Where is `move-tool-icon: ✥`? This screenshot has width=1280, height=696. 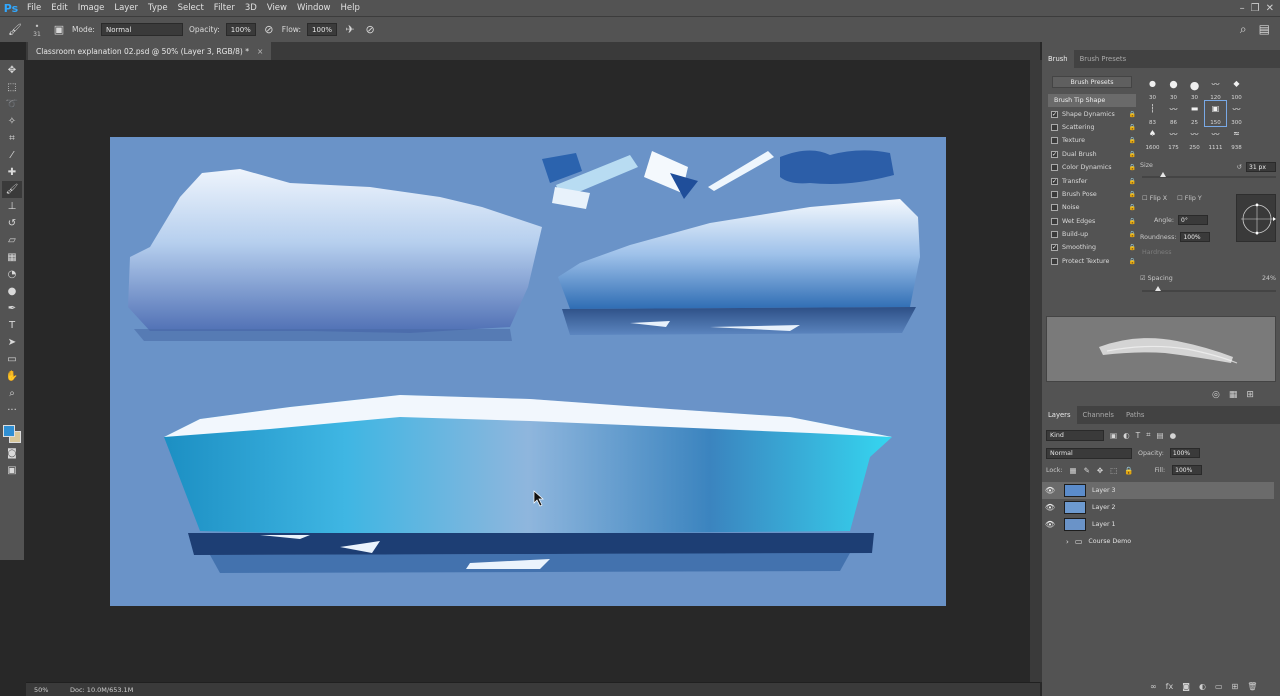 move-tool-icon: ✥ is located at coordinates (12, 70).